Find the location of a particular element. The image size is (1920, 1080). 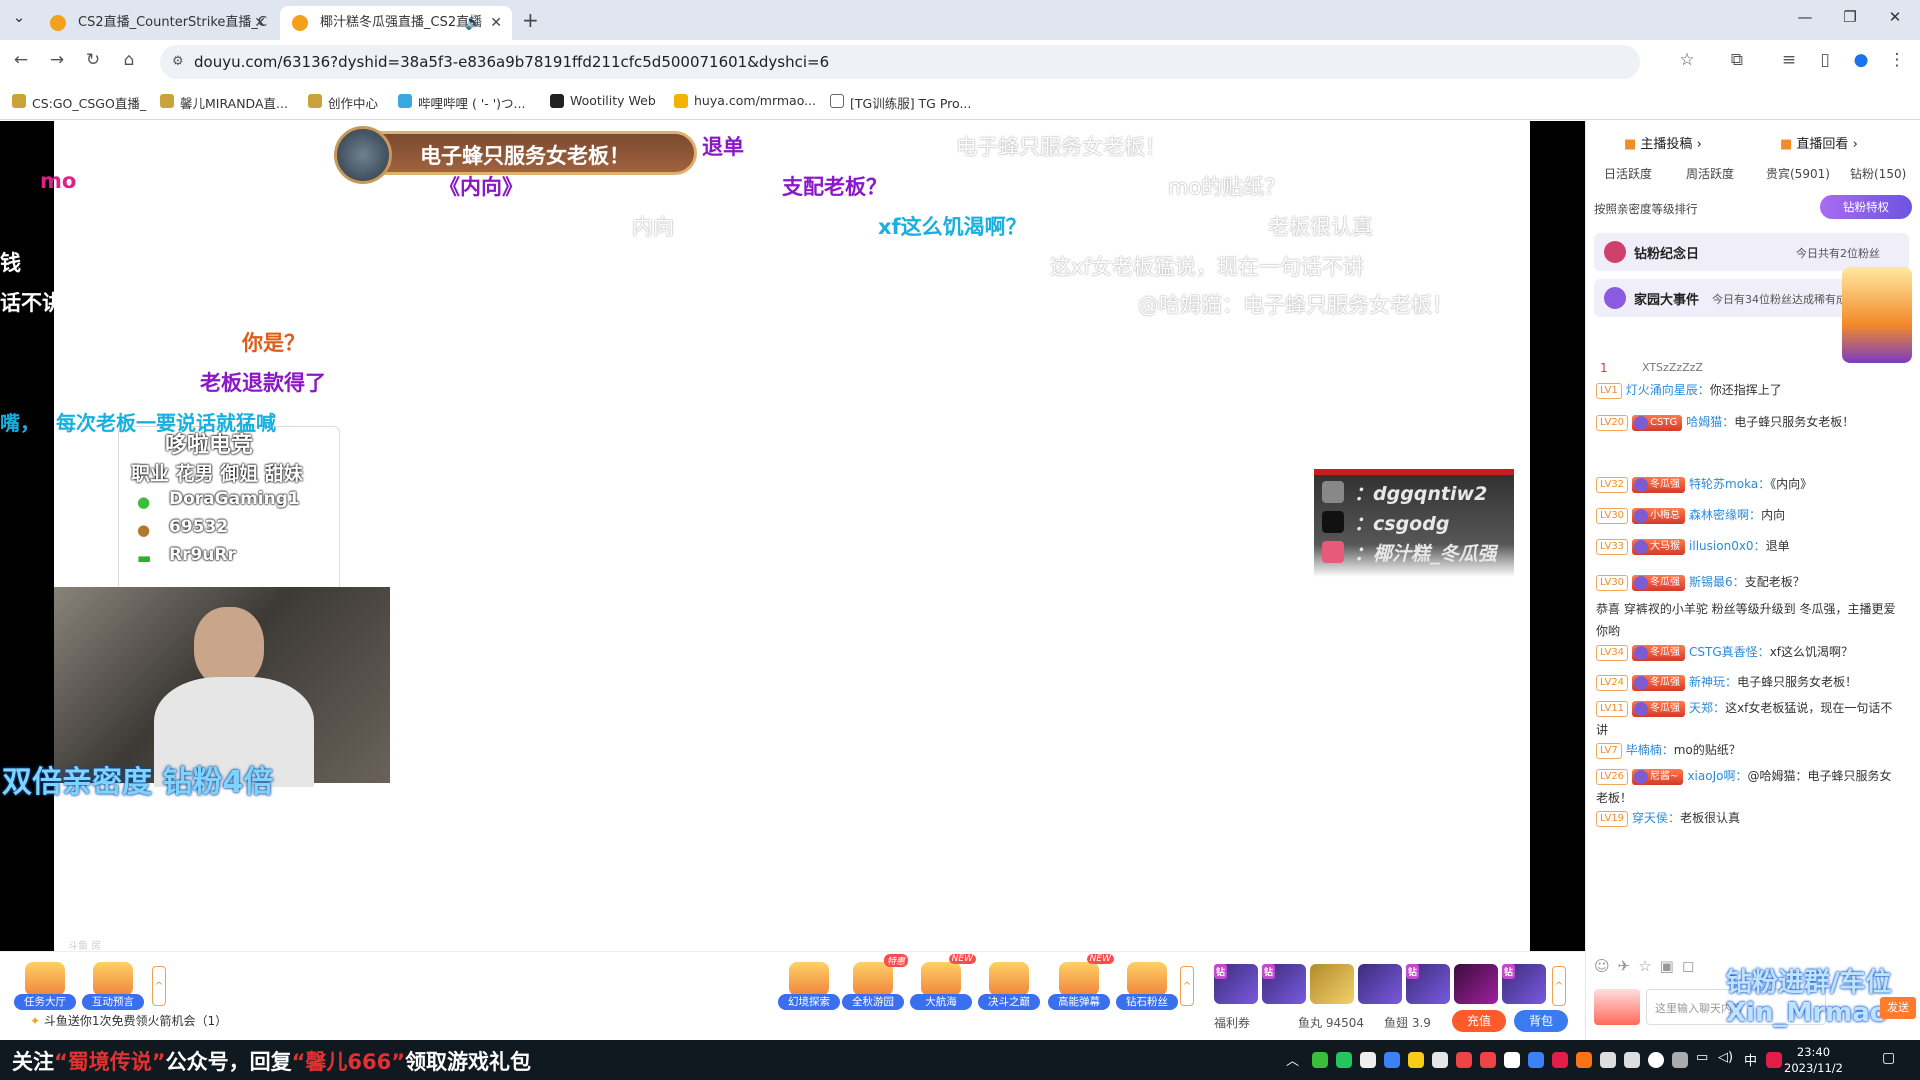

back-icon: ← is located at coordinates (21, 62).